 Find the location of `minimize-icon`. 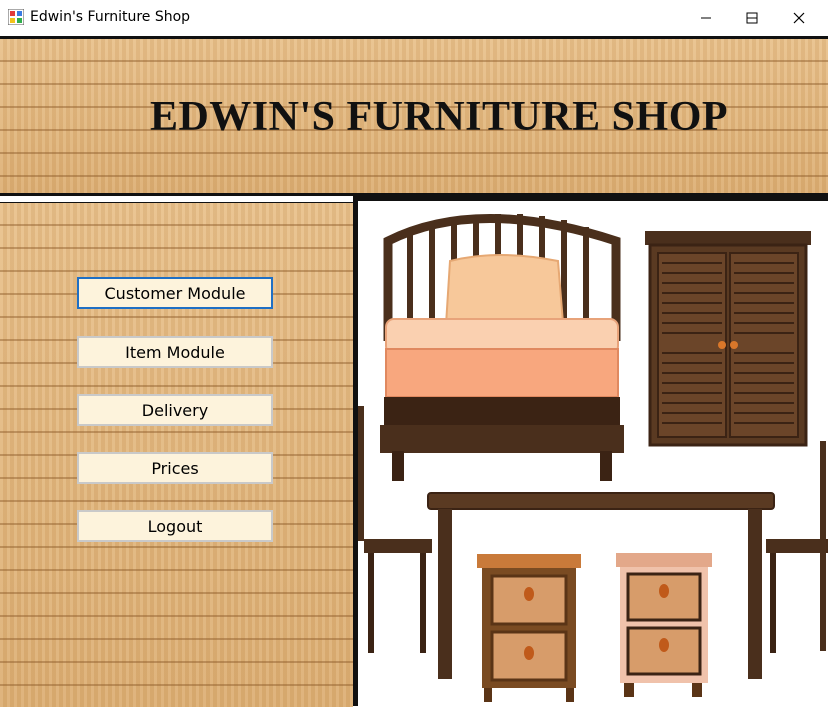

minimize-icon is located at coordinates (706, 18).